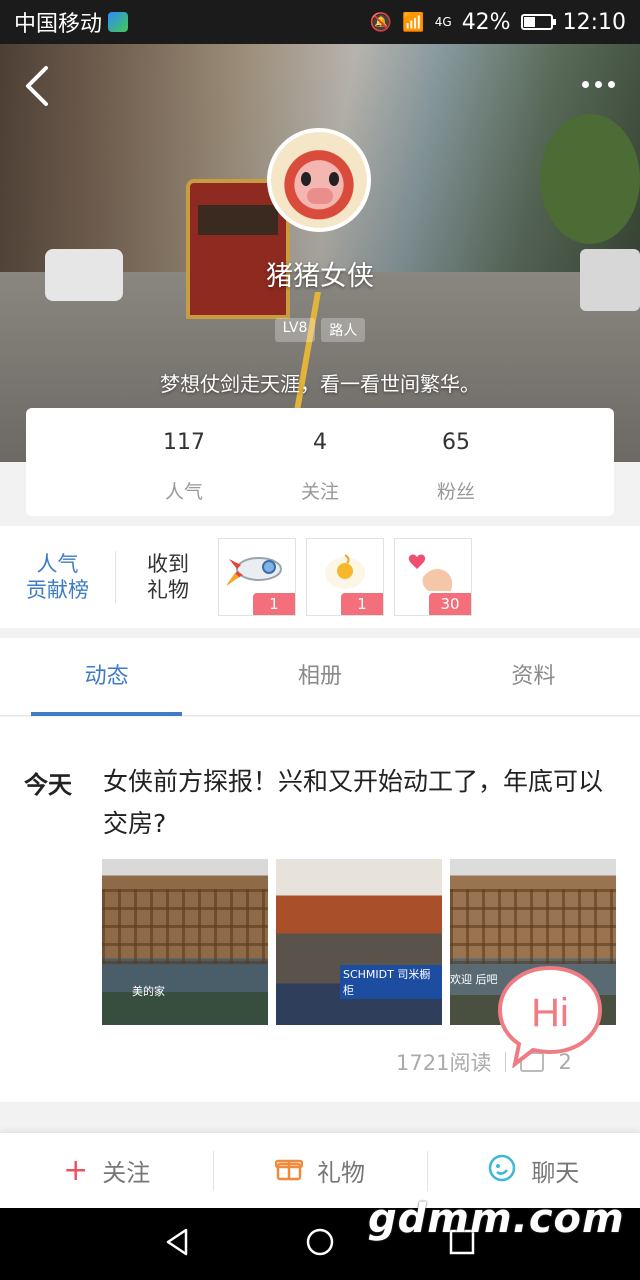 The image size is (640, 1280). What do you see at coordinates (343, 330) in the screenshot?
I see `title-badge: 路人` at bounding box center [343, 330].